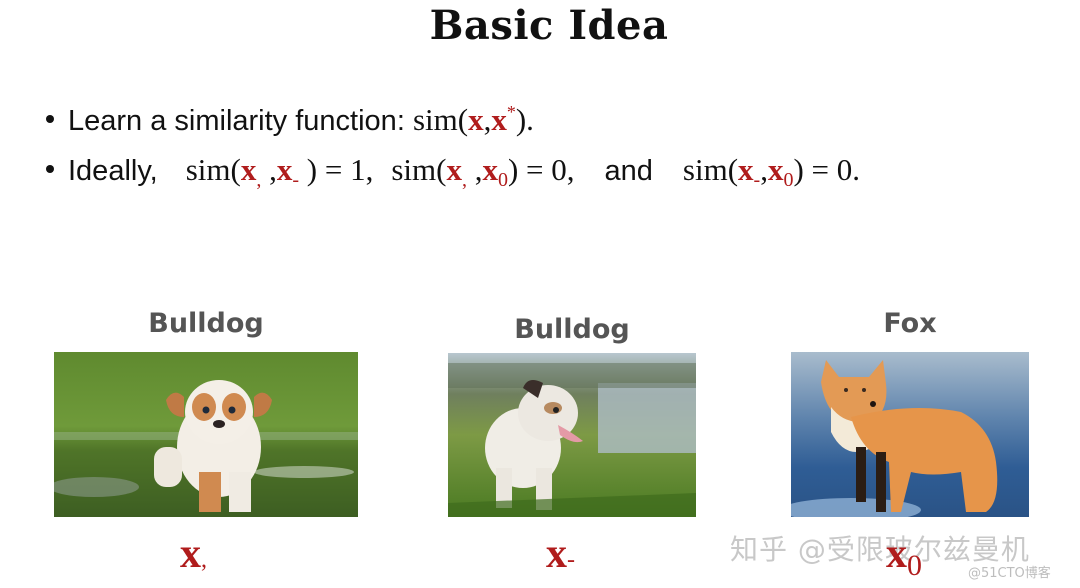 The width and height of the screenshot is (1080, 588). What do you see at coordinates (541, 169) in the screenshot?
I see `equals-zero: ) = 0,` at bounding box center [541, 169].